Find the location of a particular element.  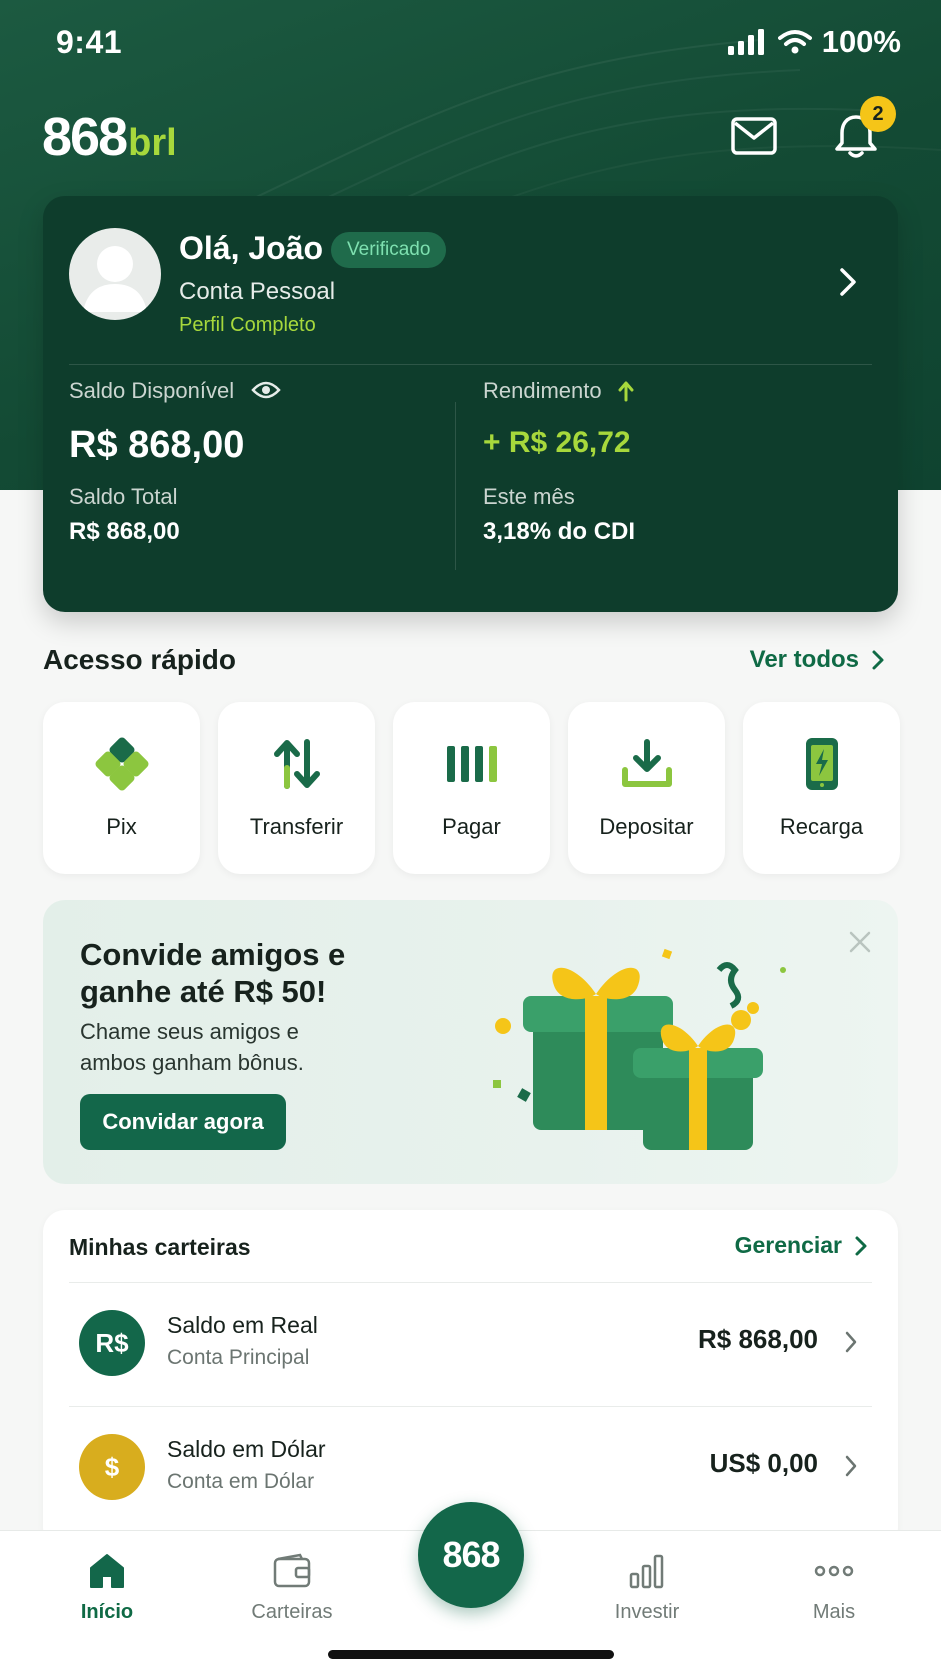

wifi-icon is located at coordinates (794, 42).